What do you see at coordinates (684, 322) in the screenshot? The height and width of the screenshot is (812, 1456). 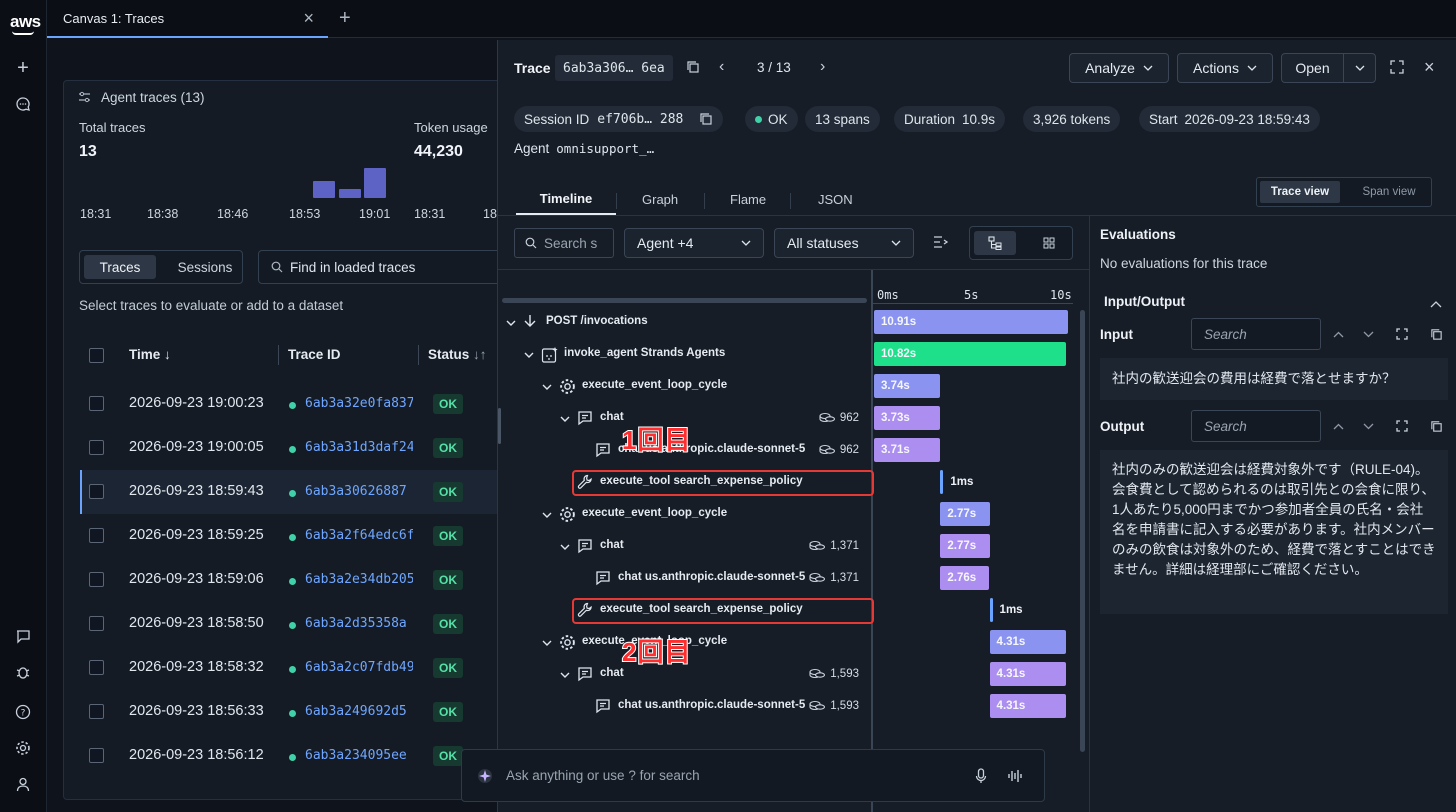 I see `span-row: POST /invocations` at bounding box center [684, 322].